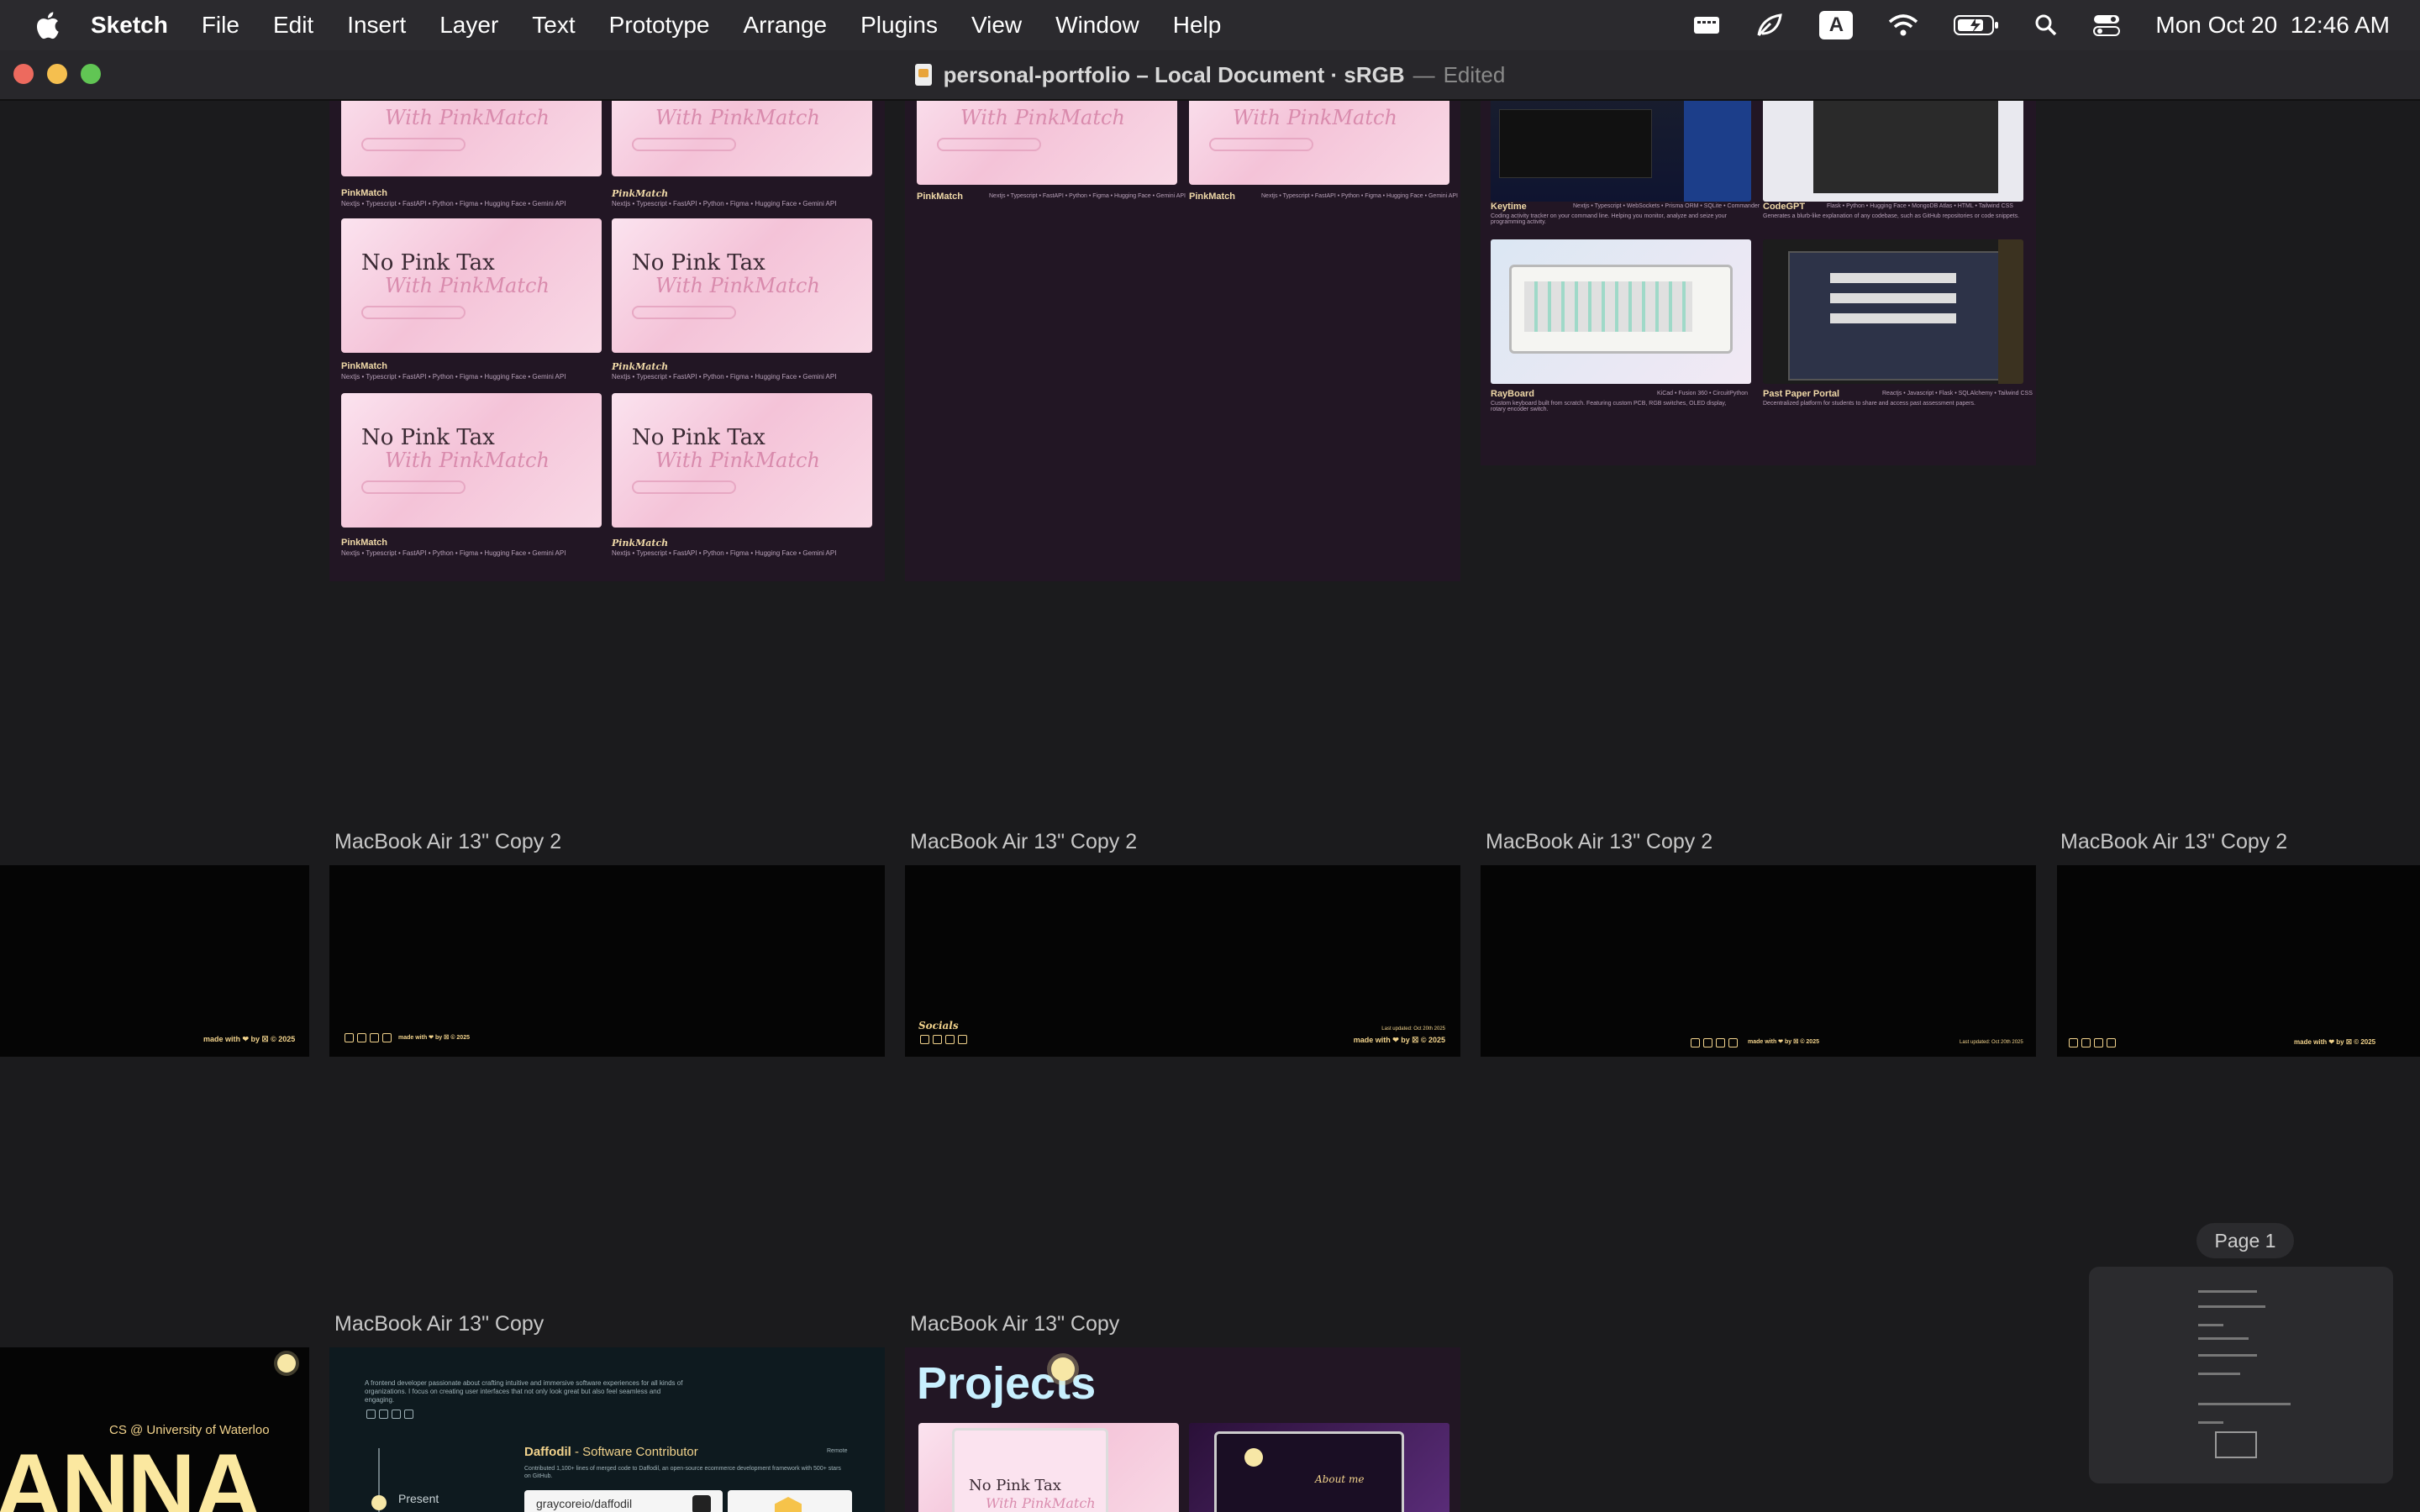 Image resolution: width=2420 pixels, height=1512 pixels. Describe the element at coordinates (1474, 74) in the screenshot. I see `edited-status: Edited` at that location.